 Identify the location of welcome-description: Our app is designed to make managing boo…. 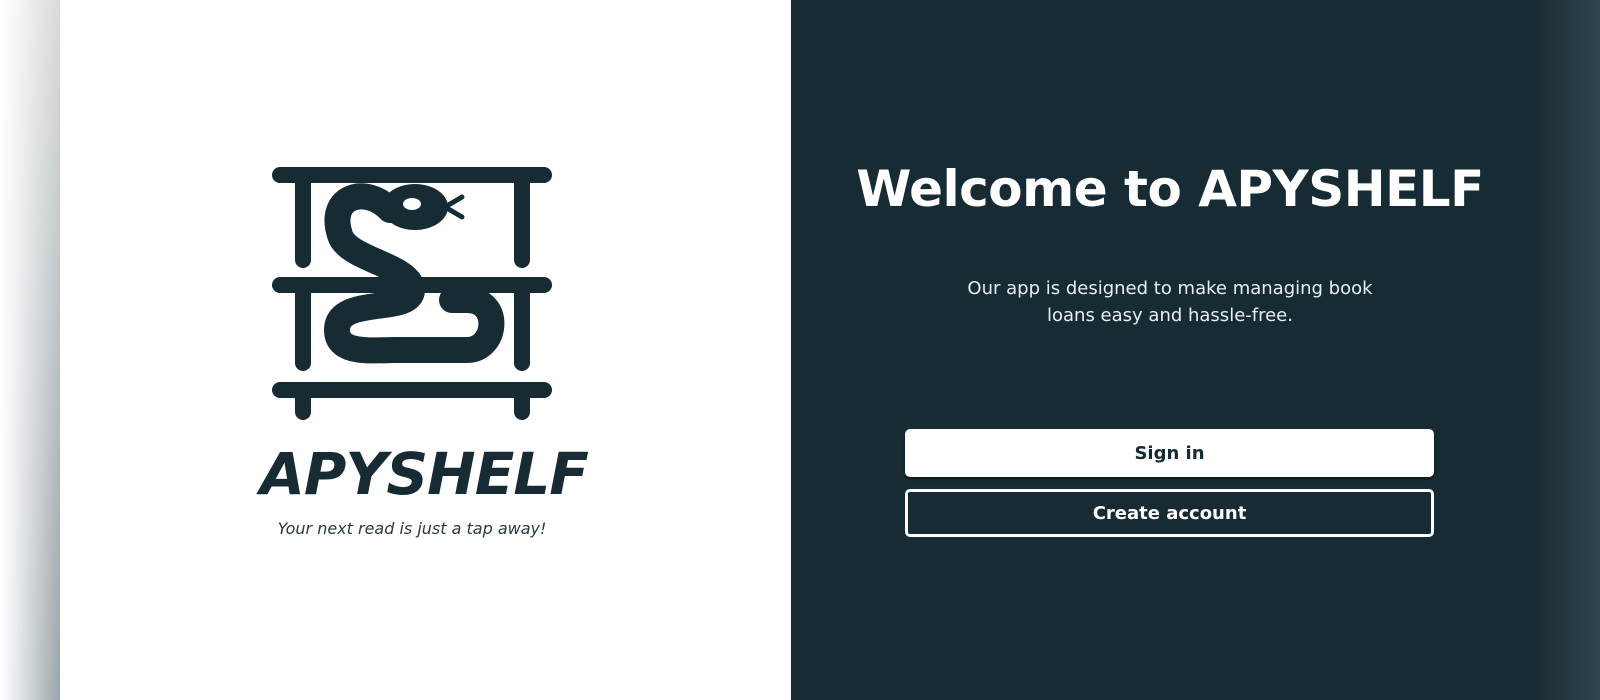
(1170, 302).